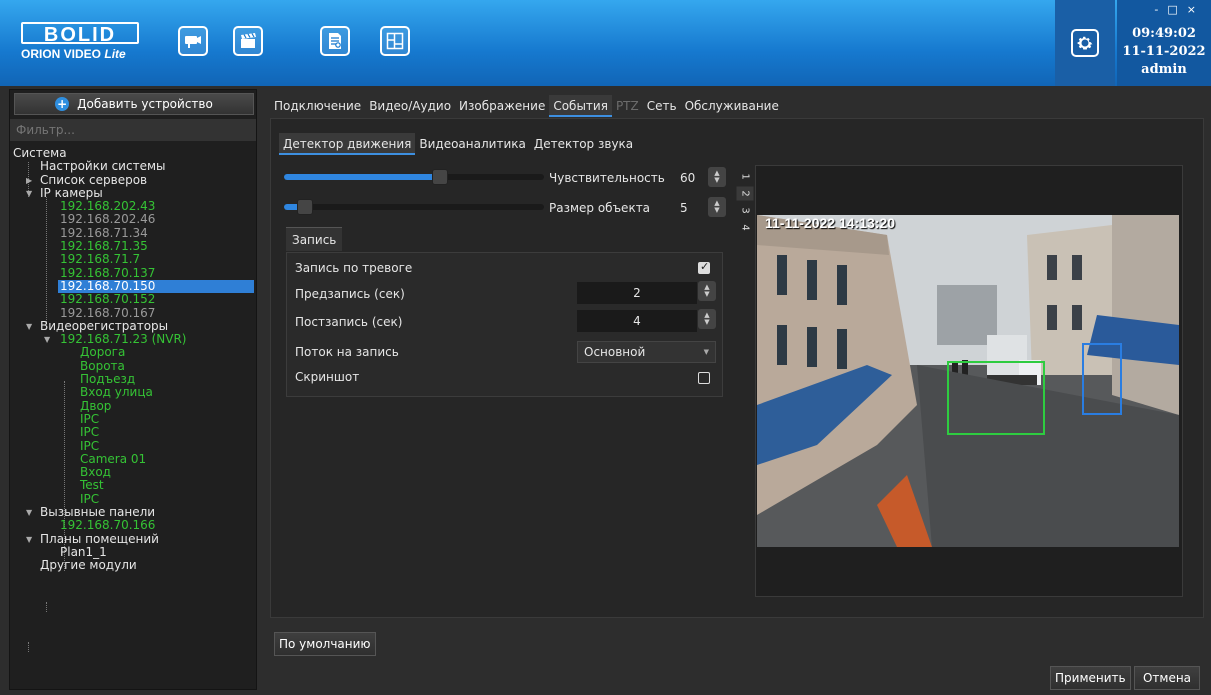 The image size is (1211, 695). What do you see at coordinates (637, 293) in the screenshot?
I see `prerecord-input: 2` at bounding box center [637, 293].